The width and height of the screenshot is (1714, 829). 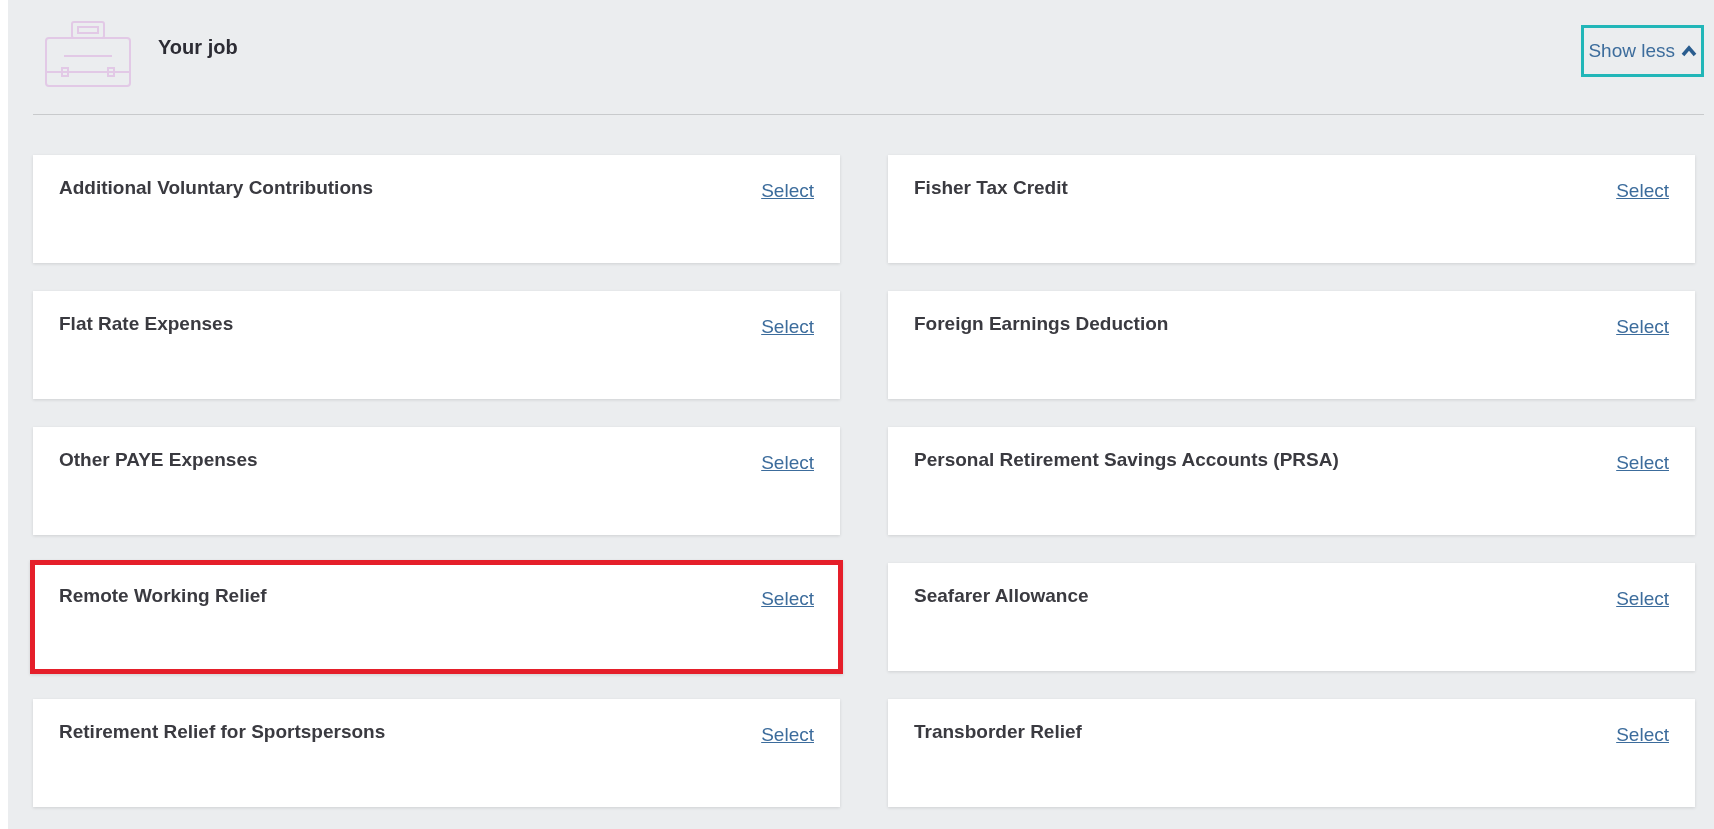 What do you see at coordinates (1001, 596) in the screenshot?
I see `option-title: Seafarer Allowance` at bounding box center [1001, 596].